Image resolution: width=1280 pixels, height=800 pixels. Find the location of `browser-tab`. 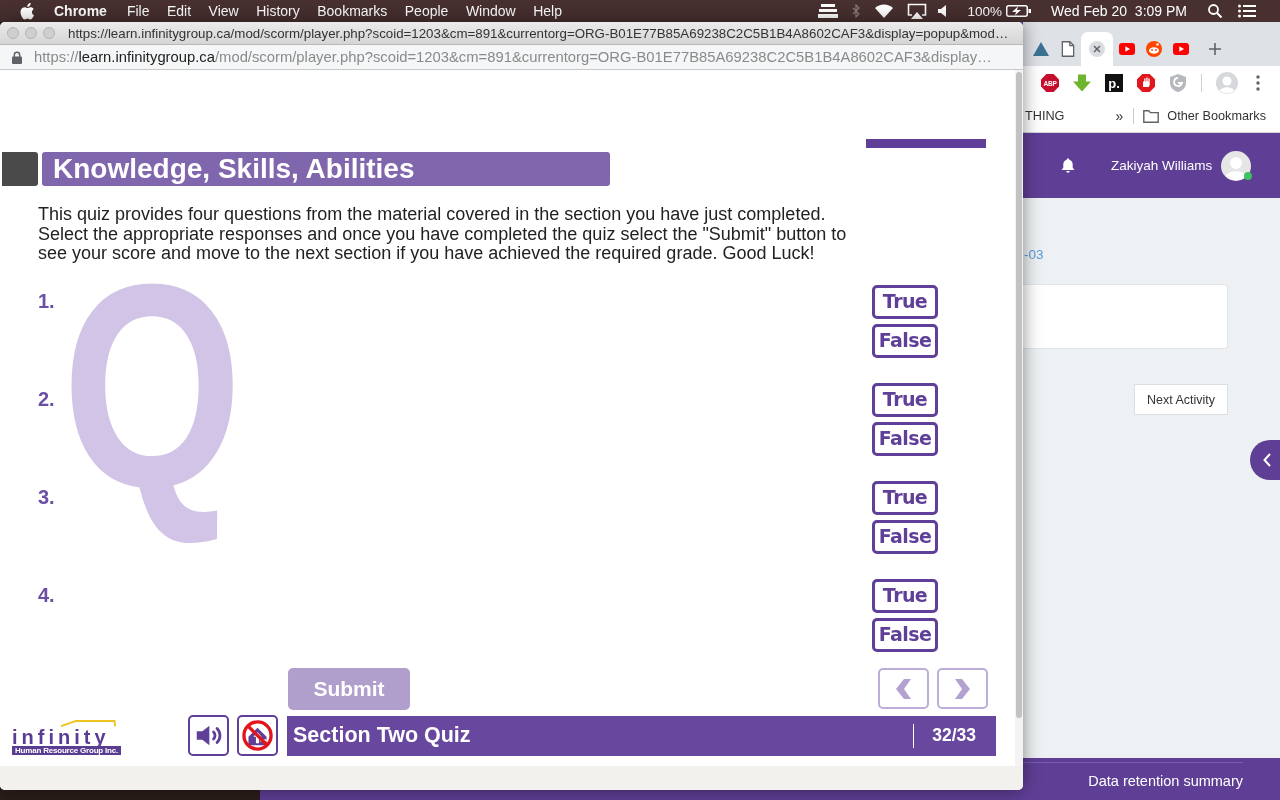

browser-tab is located at coordinates (1097, 49).